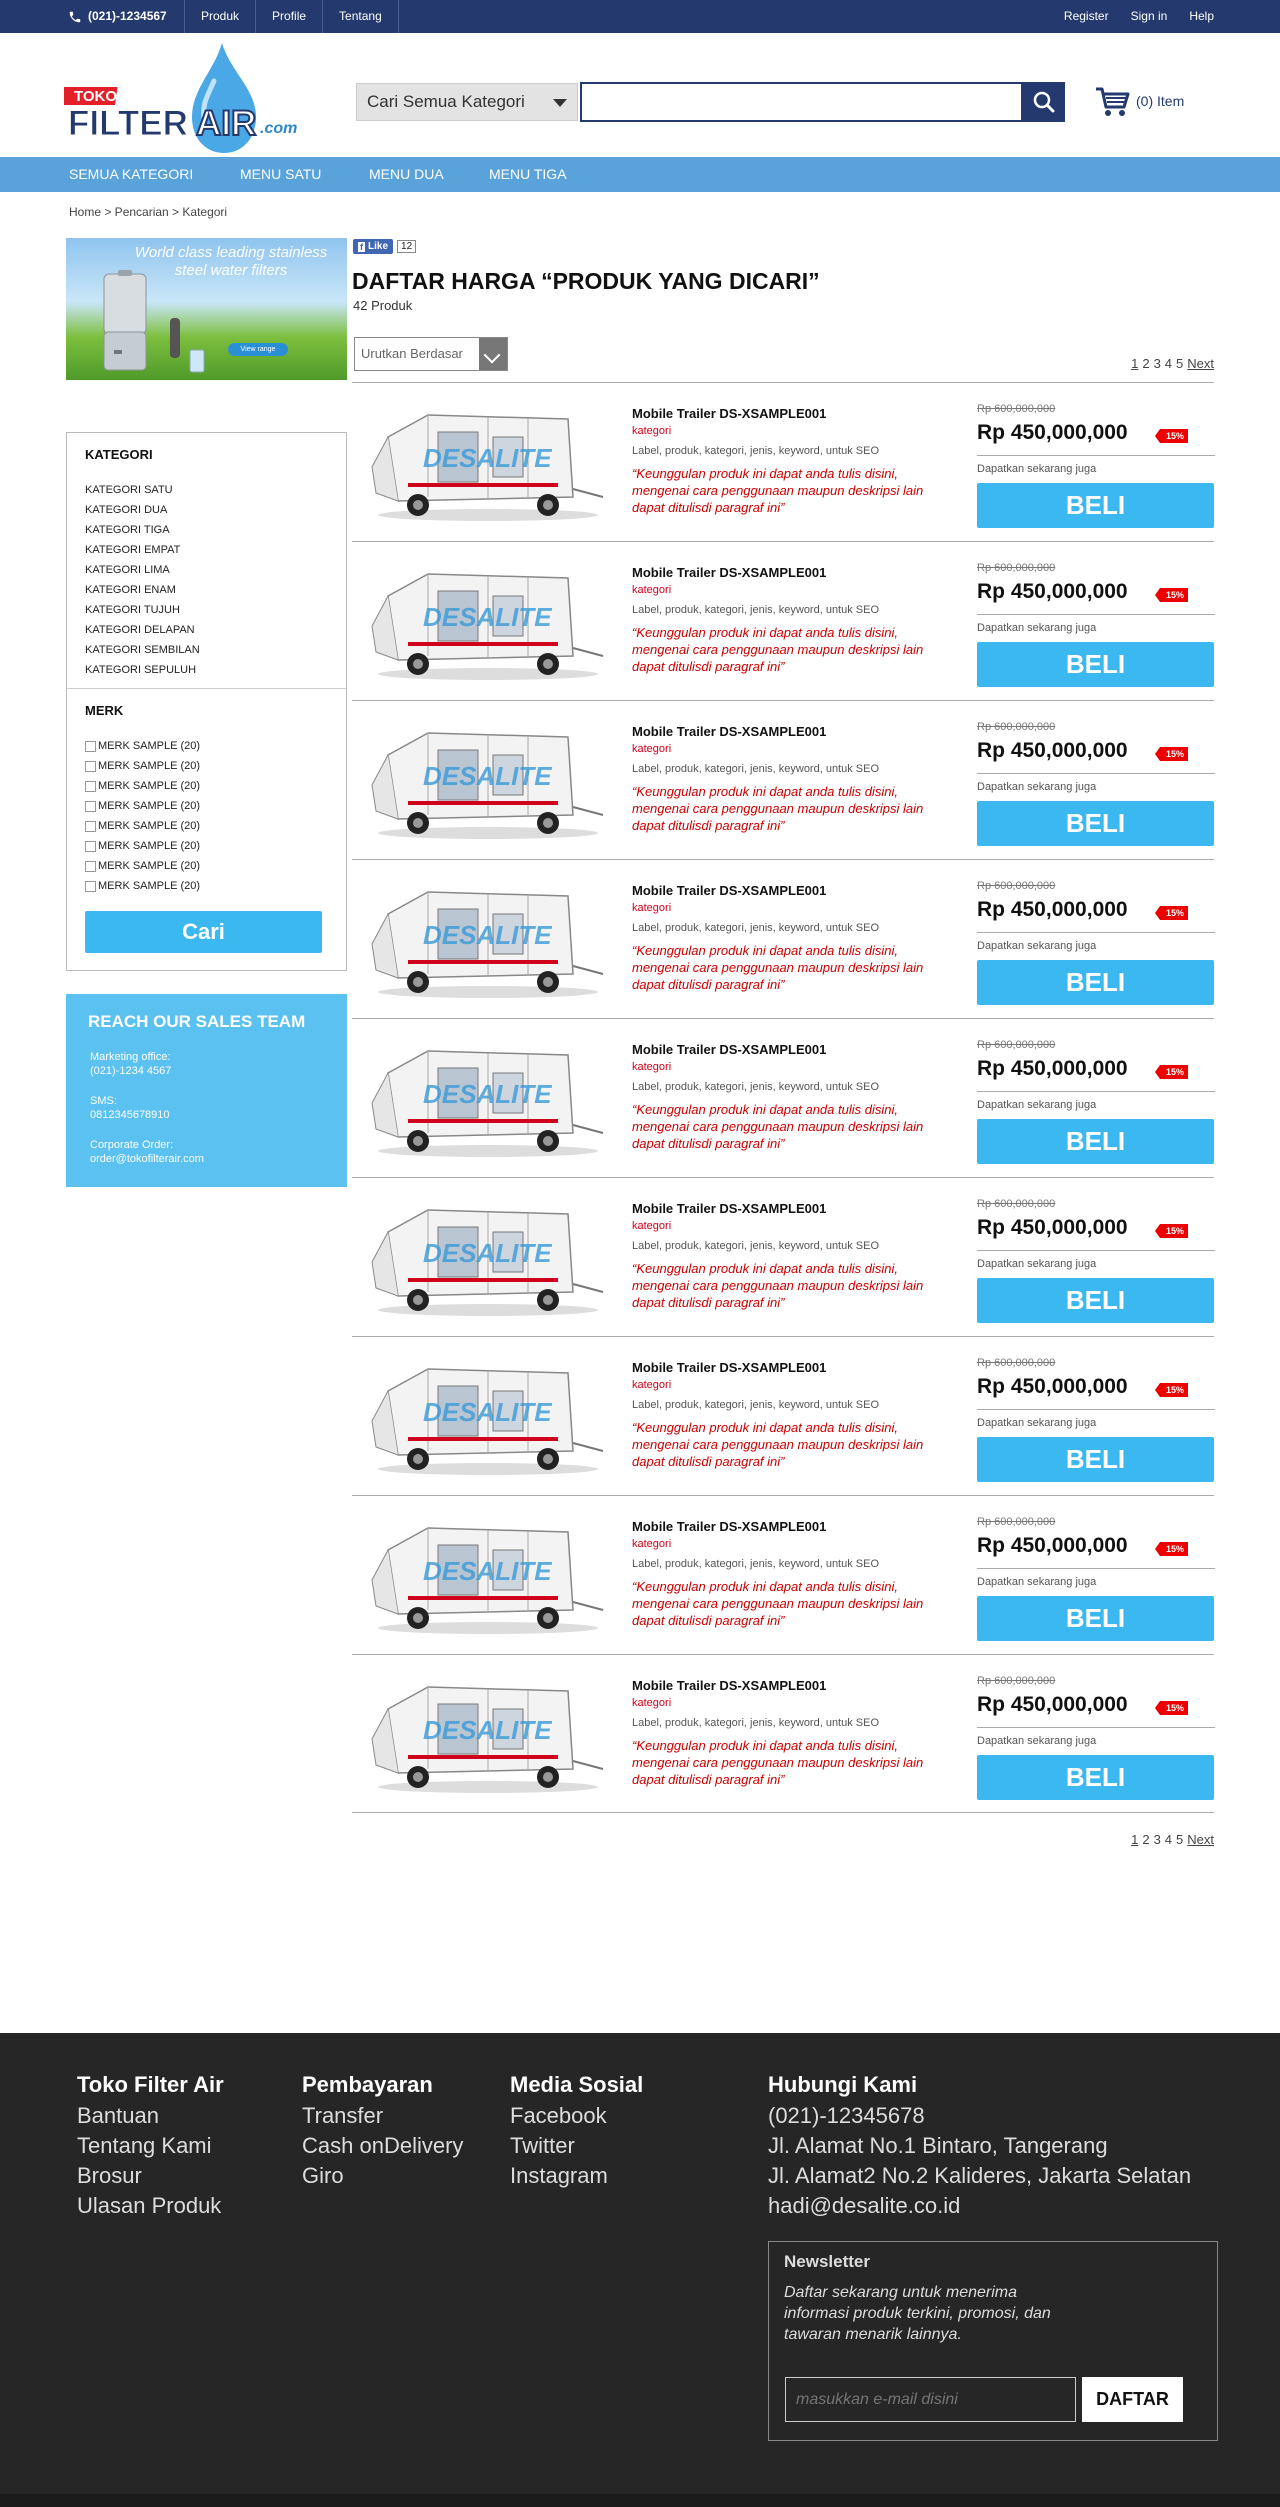 The height and width of the screenshot is (2507, 1280). Describe the element at coordinates (280, 174) in the screenshot. I see `menu-satu: MENU SATU` at that location.